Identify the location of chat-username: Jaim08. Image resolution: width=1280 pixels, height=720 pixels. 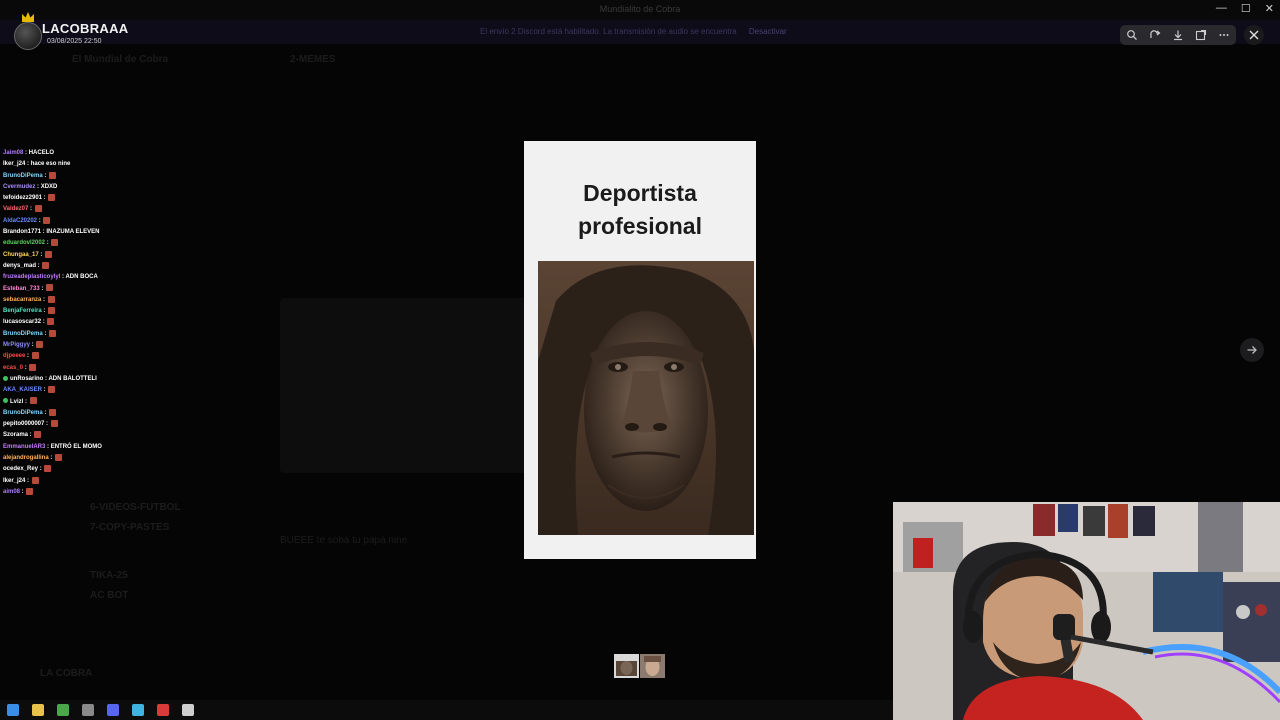
(13, 153).